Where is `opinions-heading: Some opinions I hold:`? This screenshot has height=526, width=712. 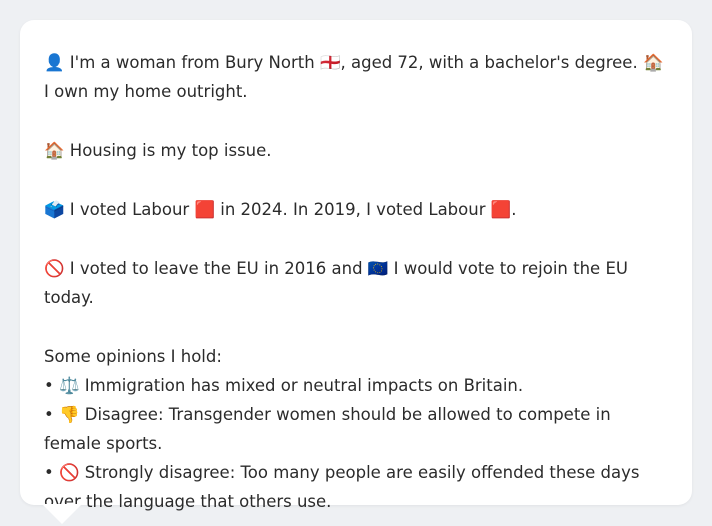 opinions-heading: Some opinions I hold: is located at coordinates (133, 356).